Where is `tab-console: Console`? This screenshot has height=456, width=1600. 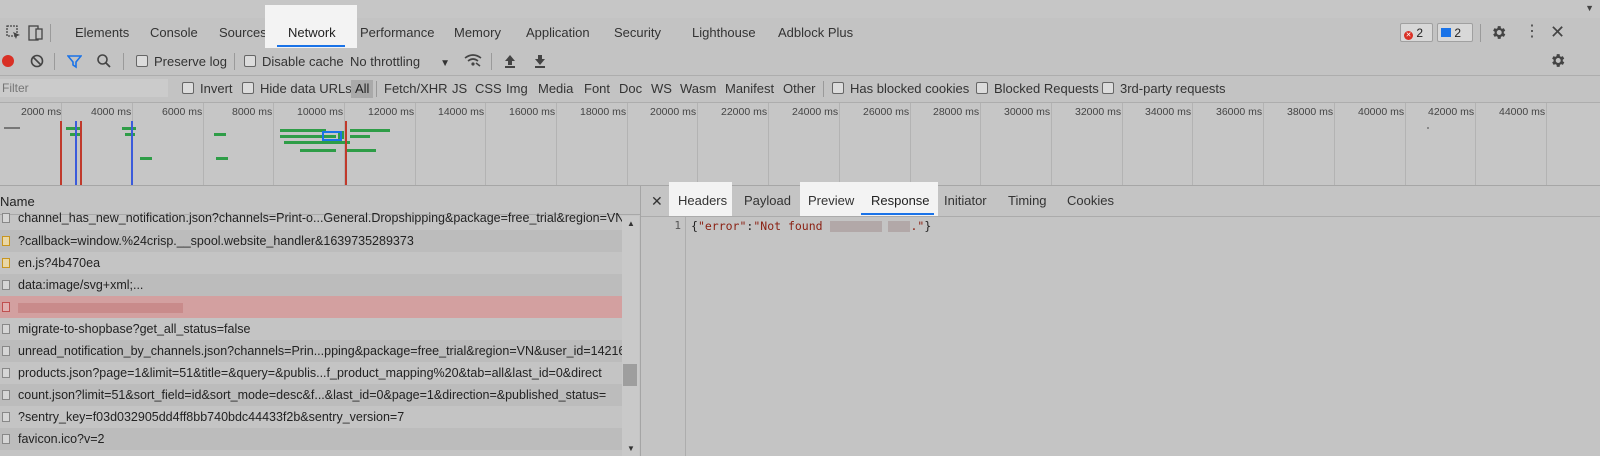 tab-console: Console is located at coordinates (174, 33).